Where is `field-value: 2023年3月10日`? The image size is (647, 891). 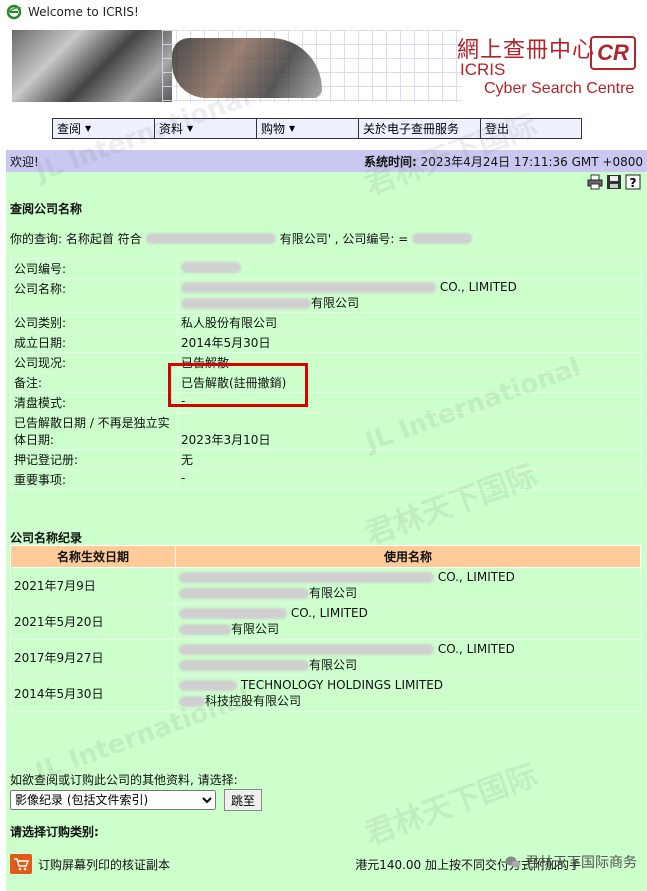 field-value: 2023年3月10日 is located at coordinates (409, 431).